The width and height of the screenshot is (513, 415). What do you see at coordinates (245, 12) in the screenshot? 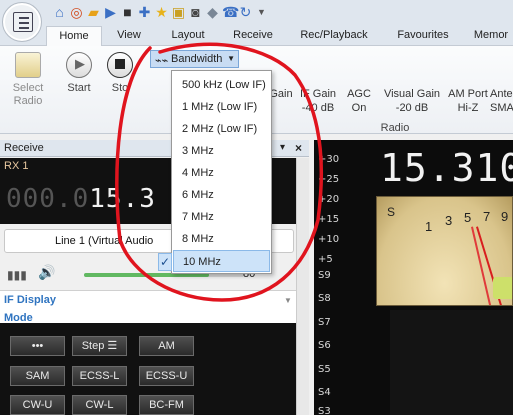
I see `refresh-icon: ↻` at bounding box center [245, 12].